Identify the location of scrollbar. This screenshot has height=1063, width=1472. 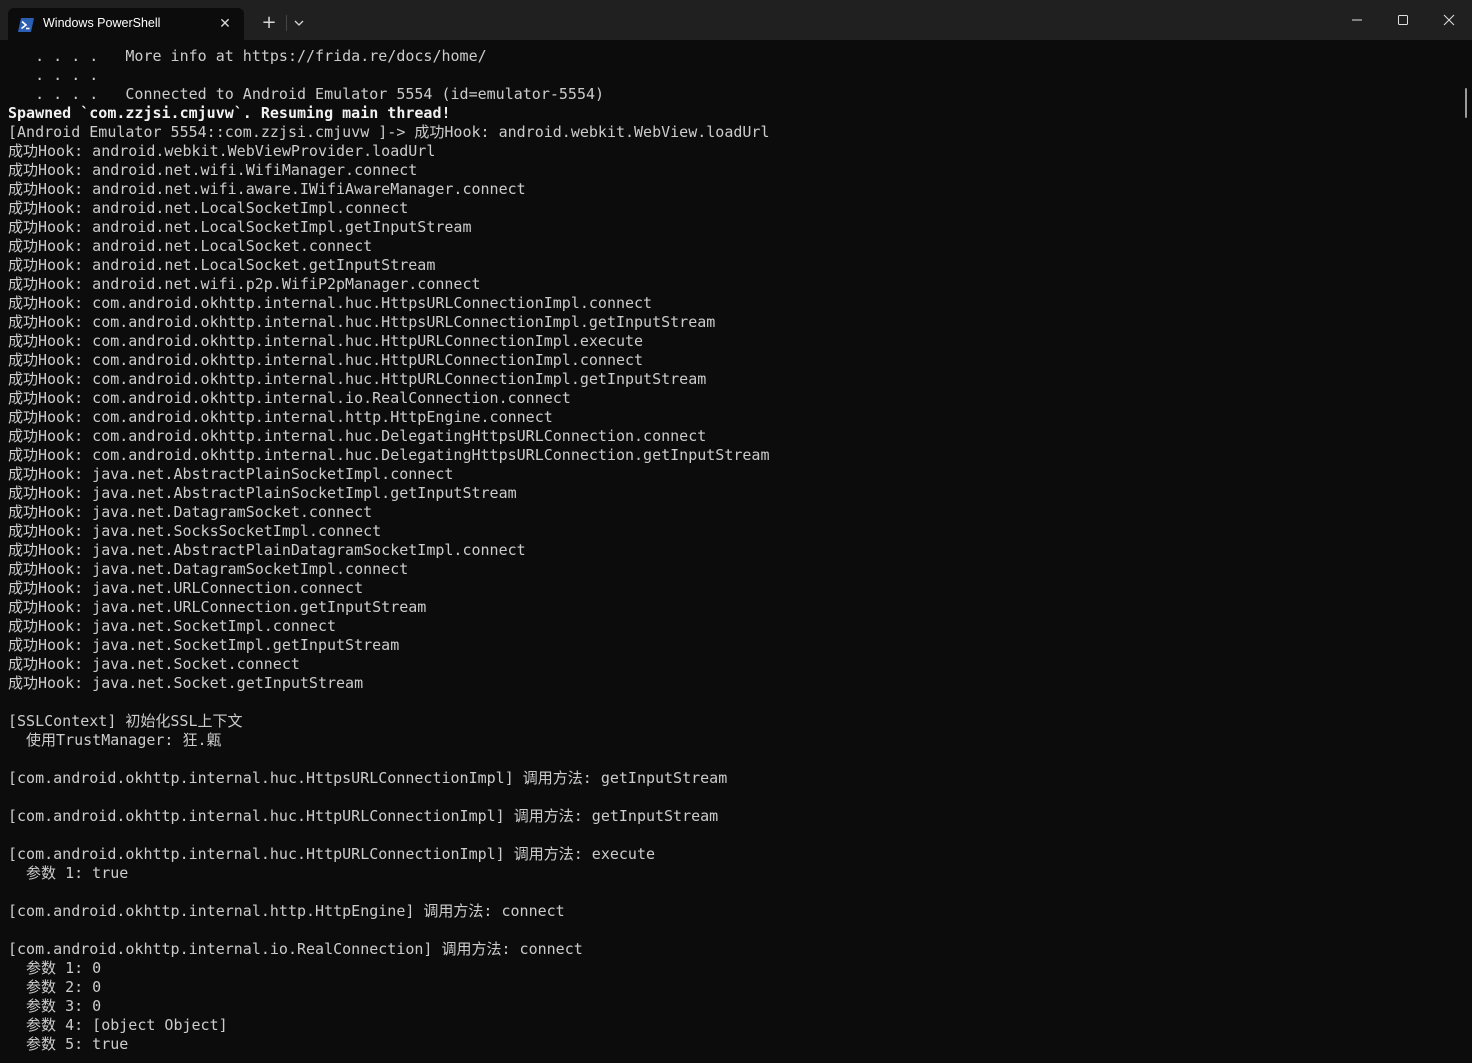
(1467, 551).